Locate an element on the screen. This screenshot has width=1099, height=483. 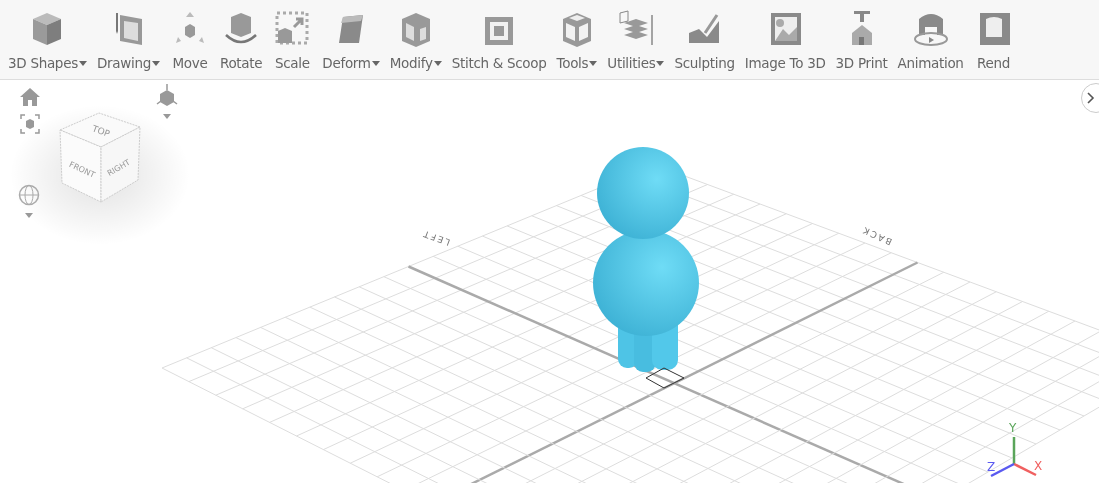
toolbar-button: Utilities is located at coordinates (636, 39).